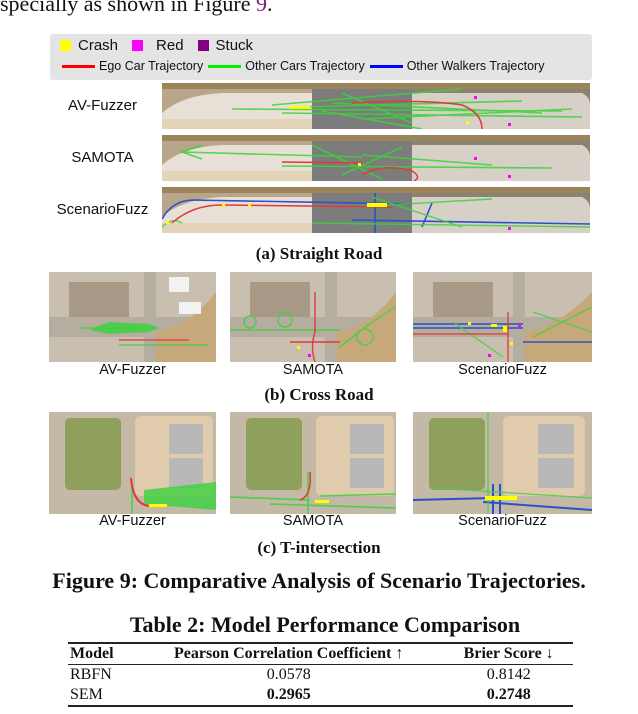  I want to click on legend-markers-row: Crash Red Stuck, so click(163, 45).